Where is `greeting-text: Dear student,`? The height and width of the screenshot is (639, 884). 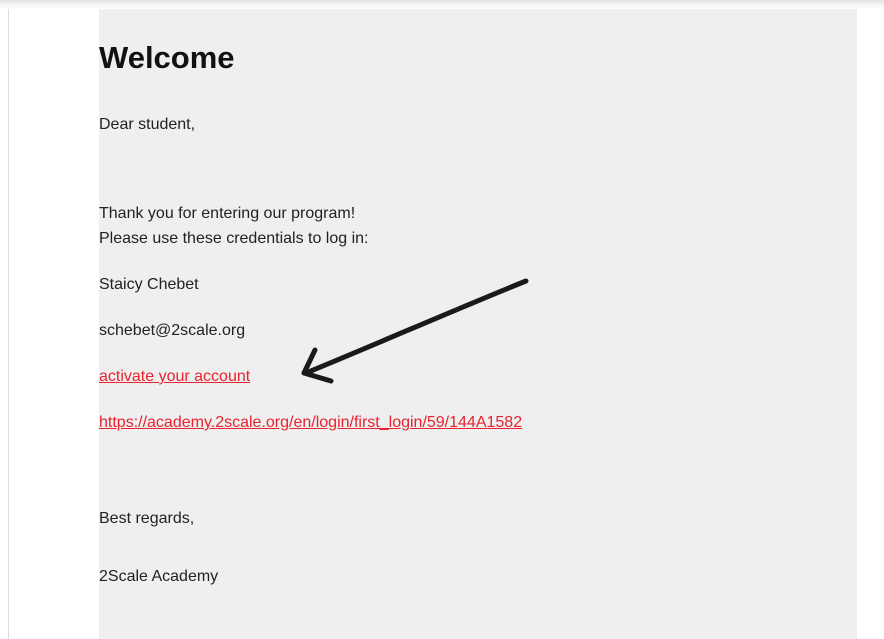 greeting-text: Dear student, is located at coordinates (147, 124).